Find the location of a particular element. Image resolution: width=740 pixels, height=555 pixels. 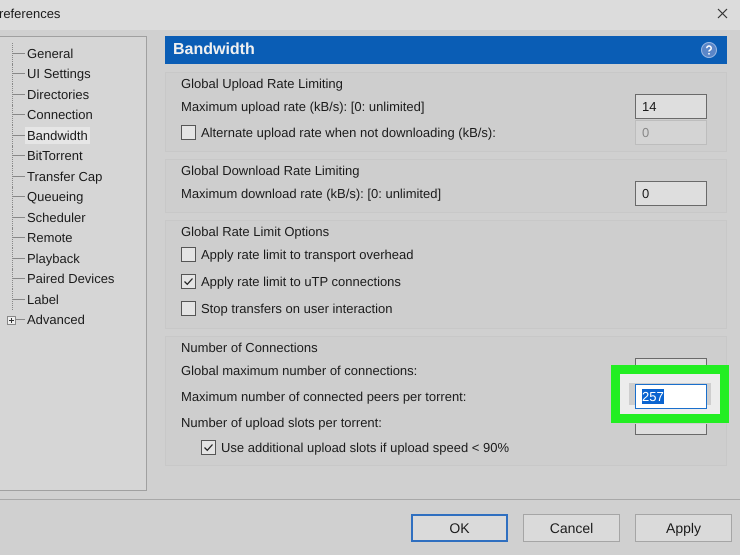

group-title: Global Upload Rate Limiting is located at coordinates (262, 84).